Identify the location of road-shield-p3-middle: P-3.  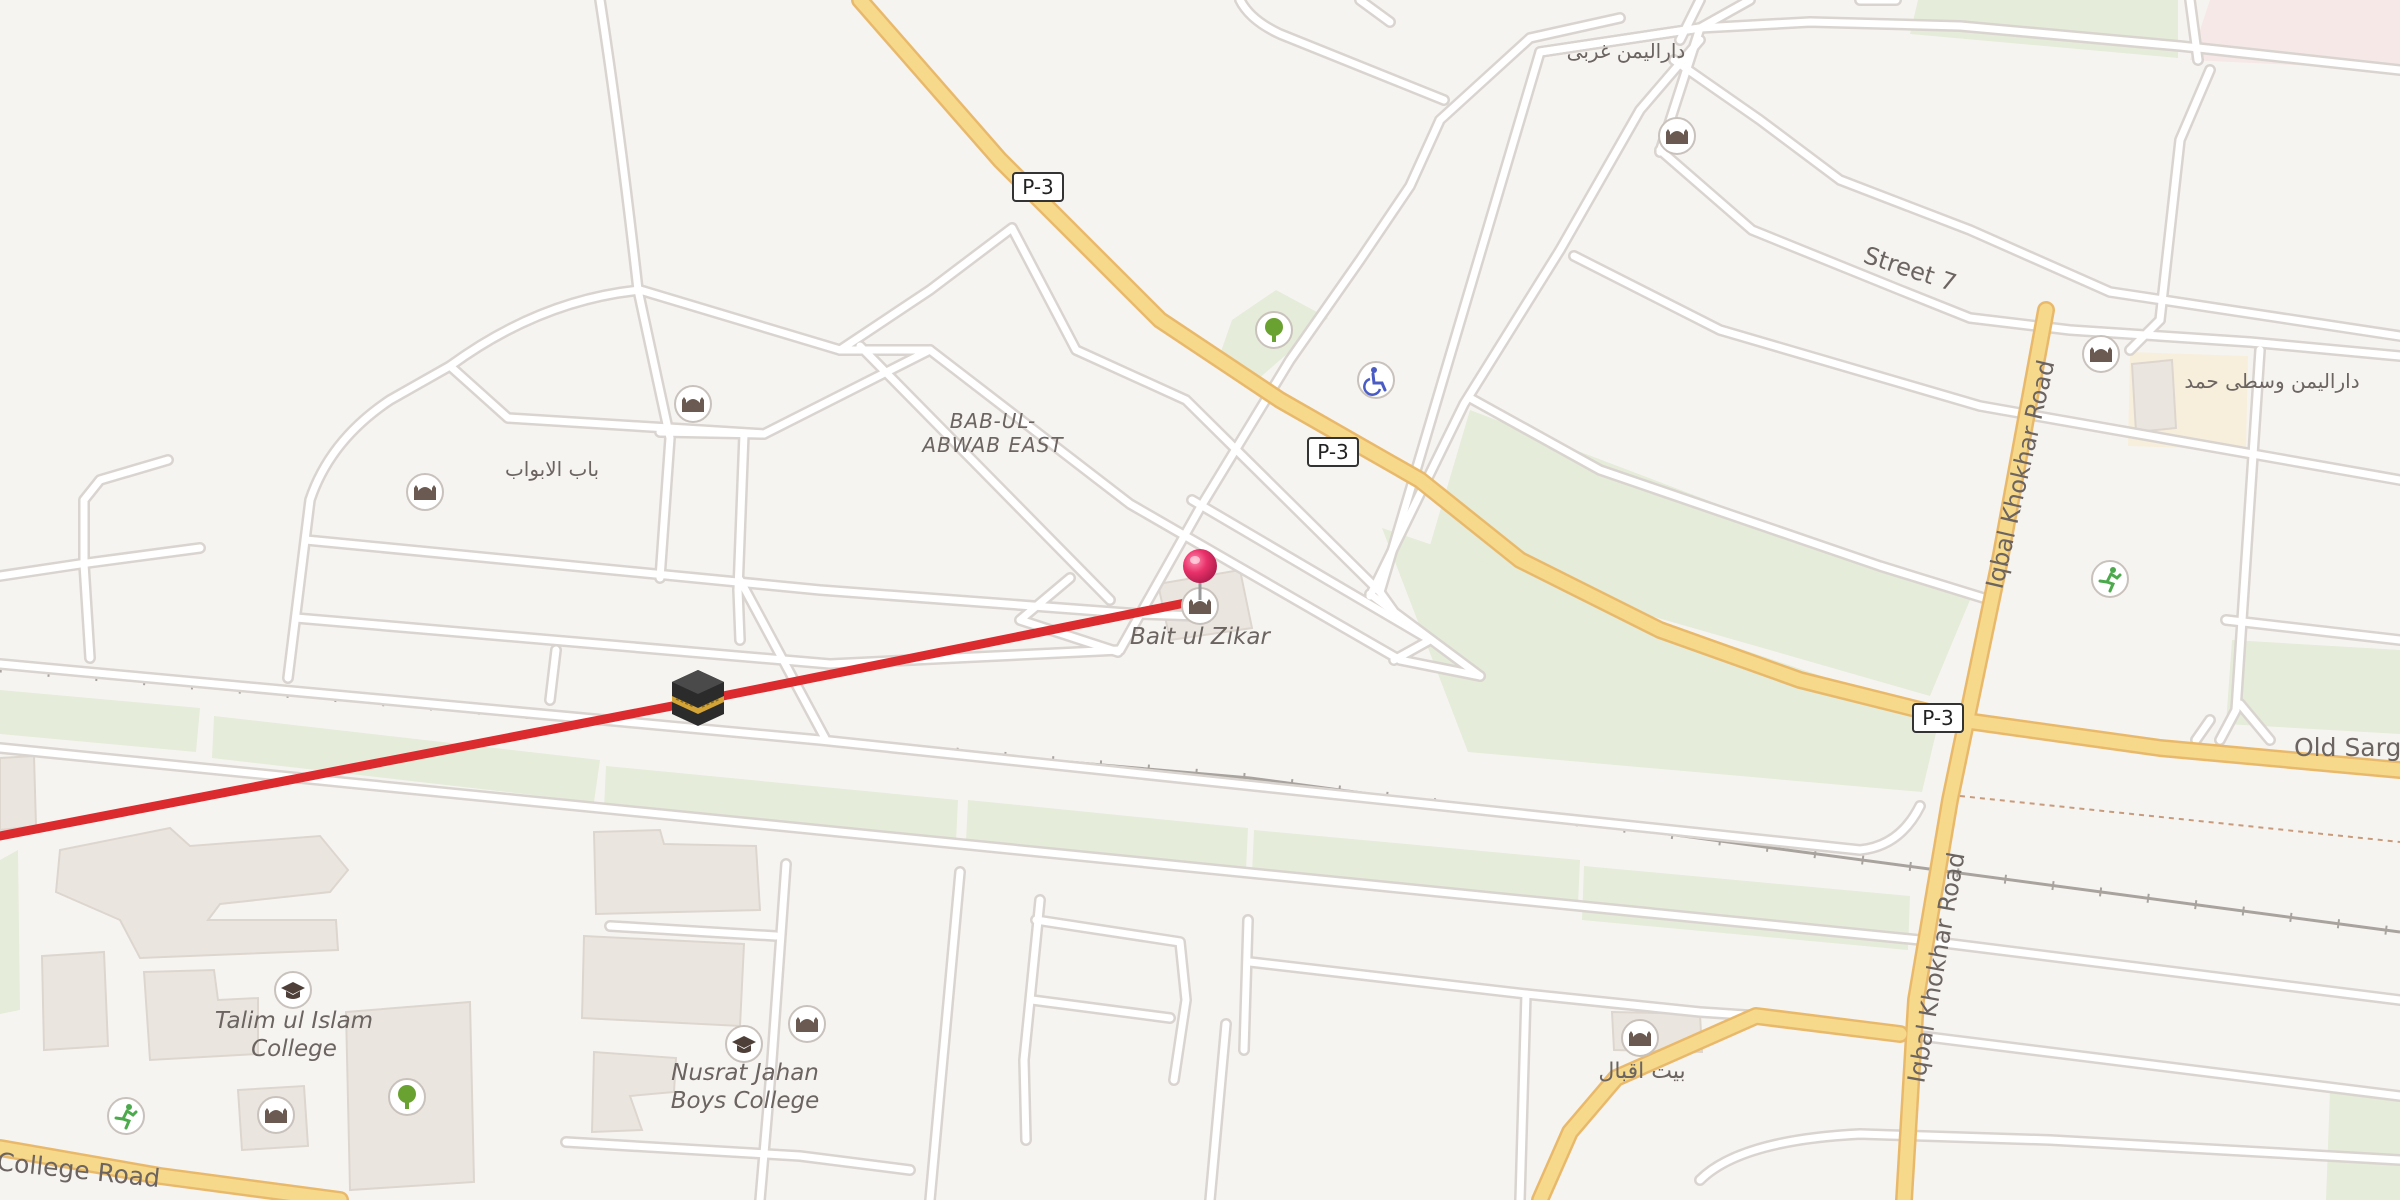
(1333, 452).